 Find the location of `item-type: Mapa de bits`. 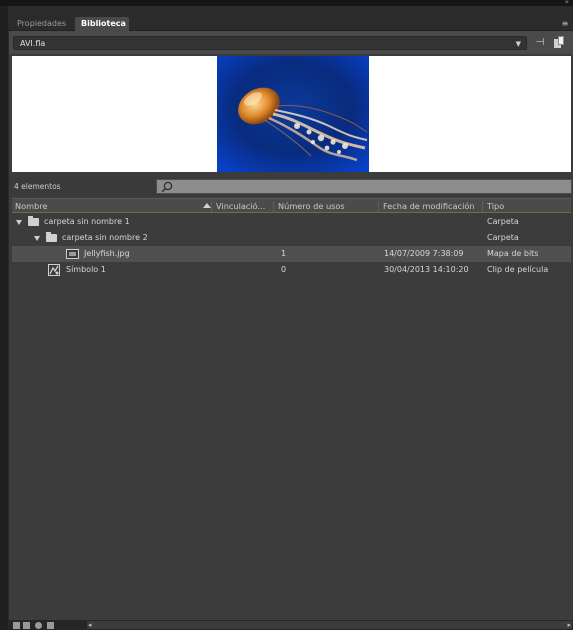

item-type: Mapa de bits is located at coordinates (513, 253).